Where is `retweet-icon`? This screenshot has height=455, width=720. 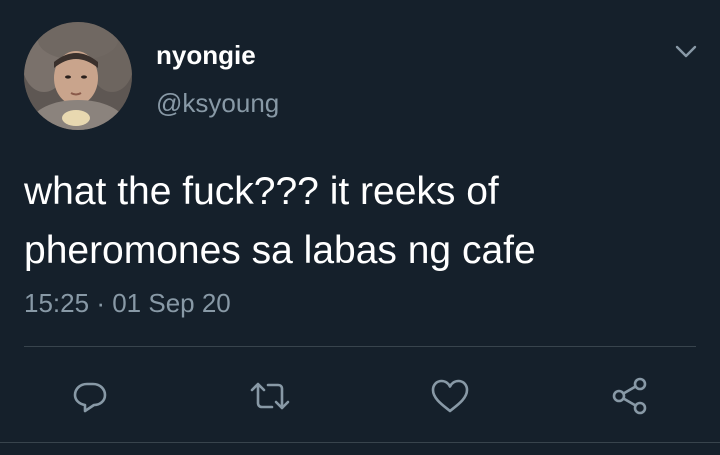 retweet-icon is located at coordinates (270, 396).